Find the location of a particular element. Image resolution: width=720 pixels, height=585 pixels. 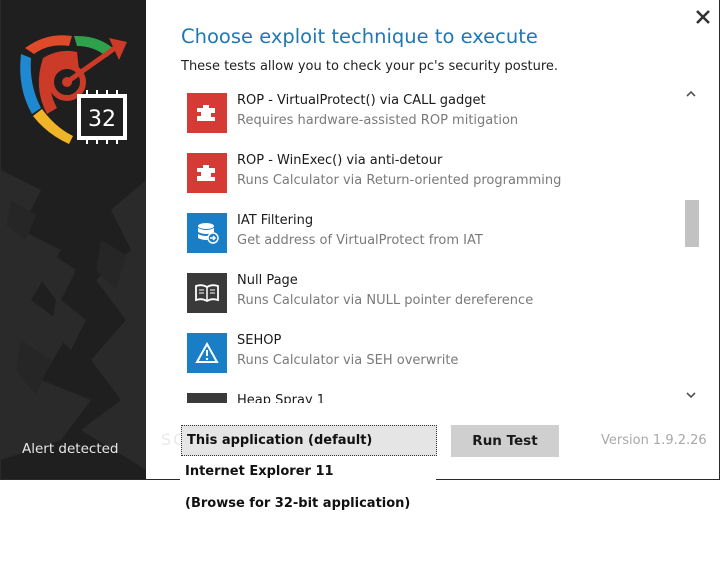

test-description: Get address of VirtualProtect from IAT is located at coordinates (360, 240).